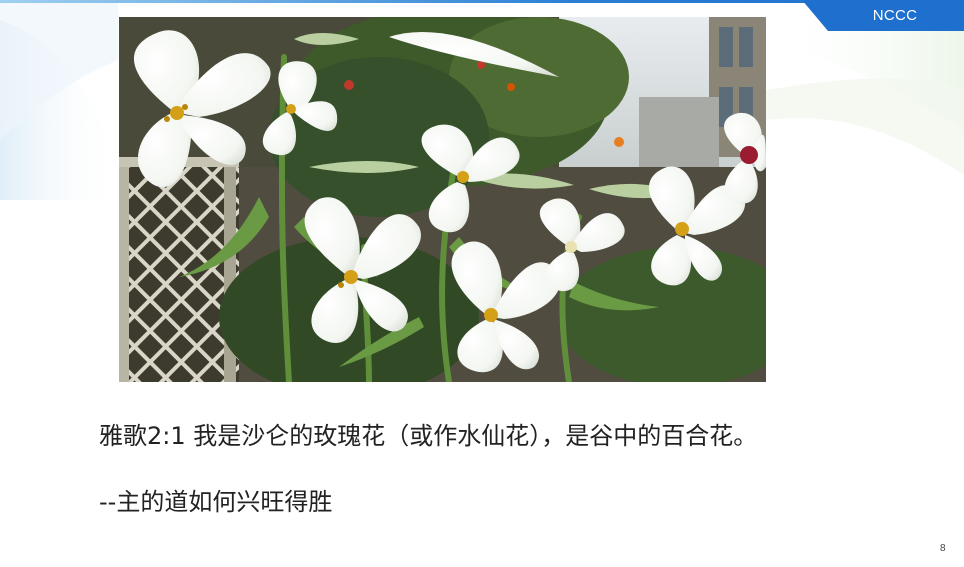 Image resolution: width=964 pixels, height=567 pixels. Describe the element at coordinates (895, 15) in the screenshot. I see `brand-label: NCCC` at that location.